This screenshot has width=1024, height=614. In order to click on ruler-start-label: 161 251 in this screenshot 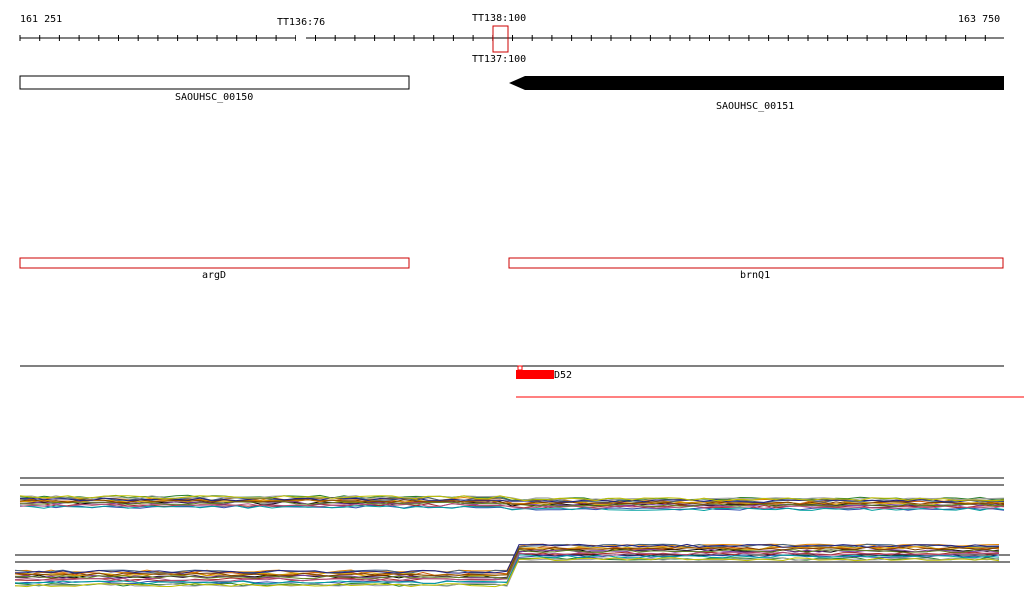, I will do `click(41, 19)`.